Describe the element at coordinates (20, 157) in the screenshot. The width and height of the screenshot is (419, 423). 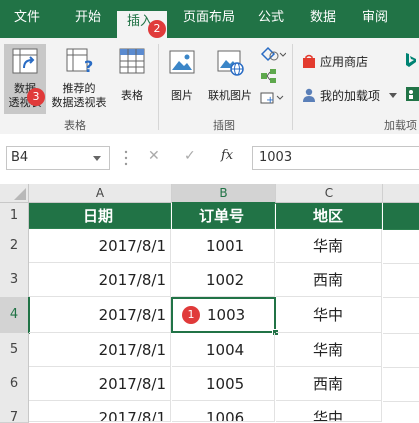
I see `name-box-value: B4` at that location.